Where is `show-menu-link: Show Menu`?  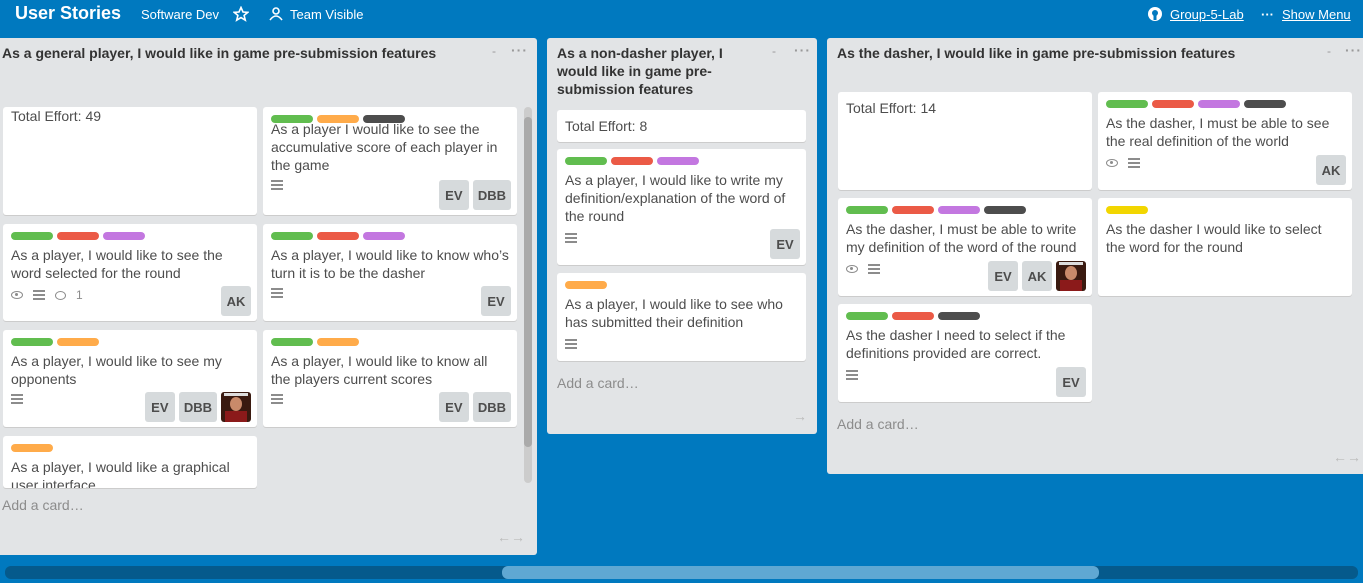
show-menu-link: Show Menu is located at coordinates (1316, 14).